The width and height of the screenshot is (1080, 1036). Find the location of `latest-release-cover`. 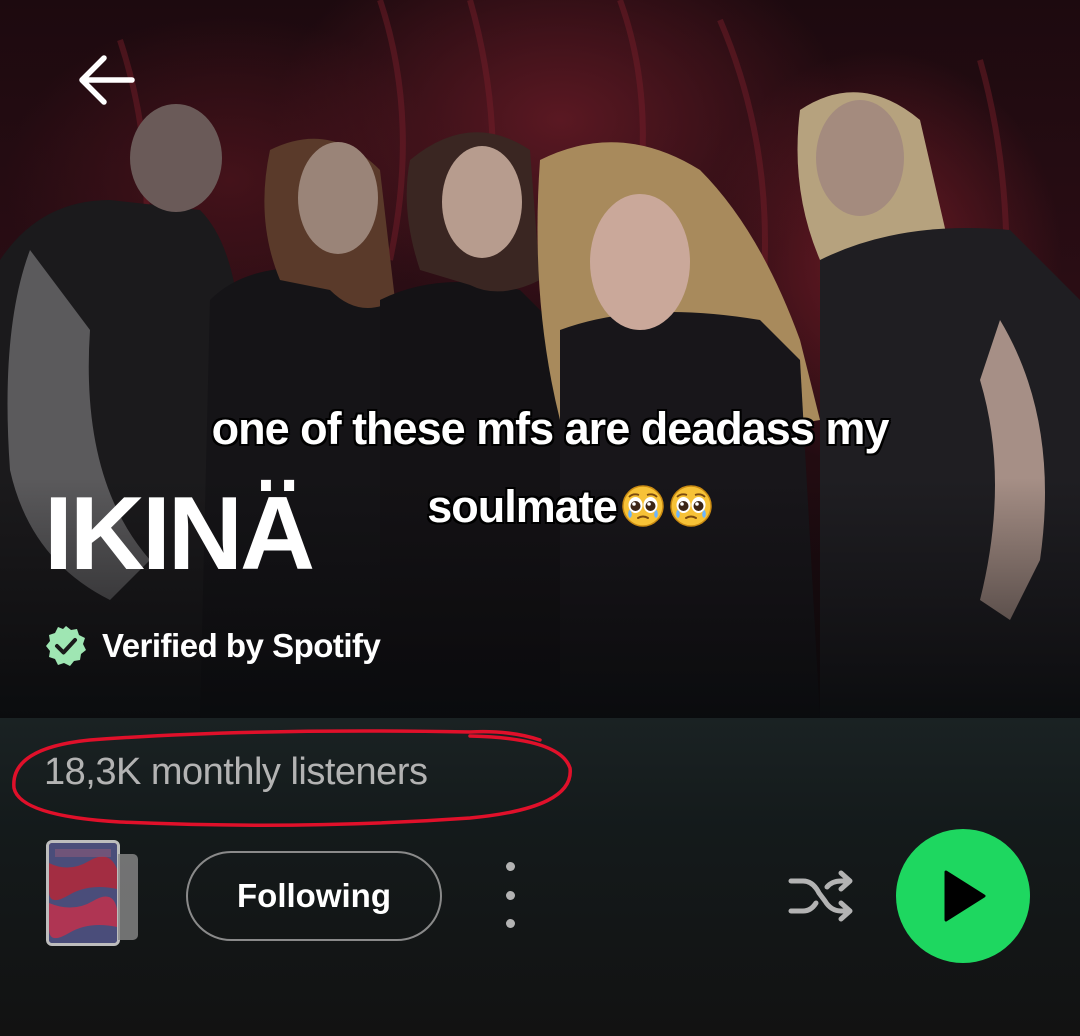

latest-release-cover is located at coordinates (83, 893).